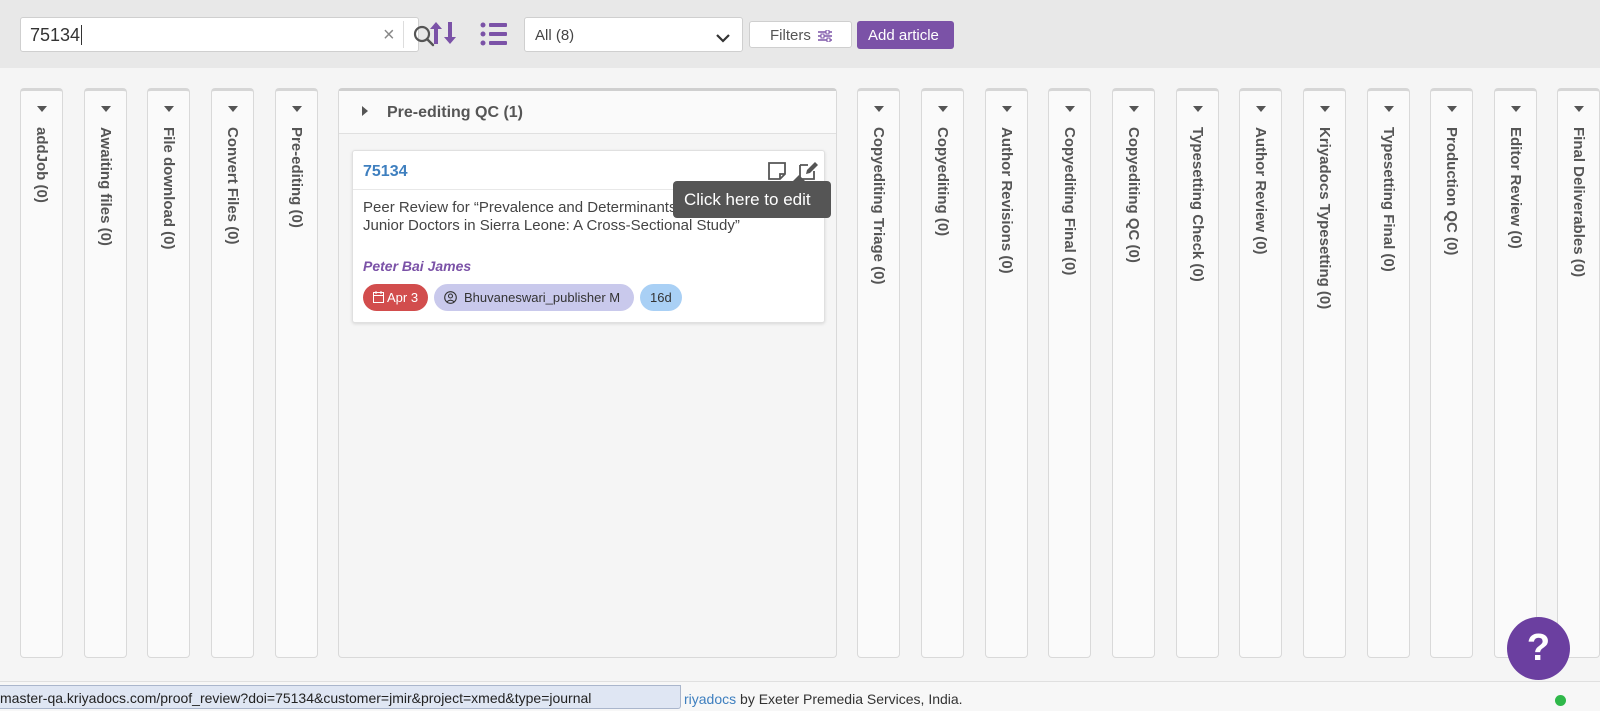 This screenshot has height=711, width=1600. What do you see at coordinates (1578, 202) in the screenshot?
I see `column-label: Final Deliverables (0)` at bounding box center [1578, 202].